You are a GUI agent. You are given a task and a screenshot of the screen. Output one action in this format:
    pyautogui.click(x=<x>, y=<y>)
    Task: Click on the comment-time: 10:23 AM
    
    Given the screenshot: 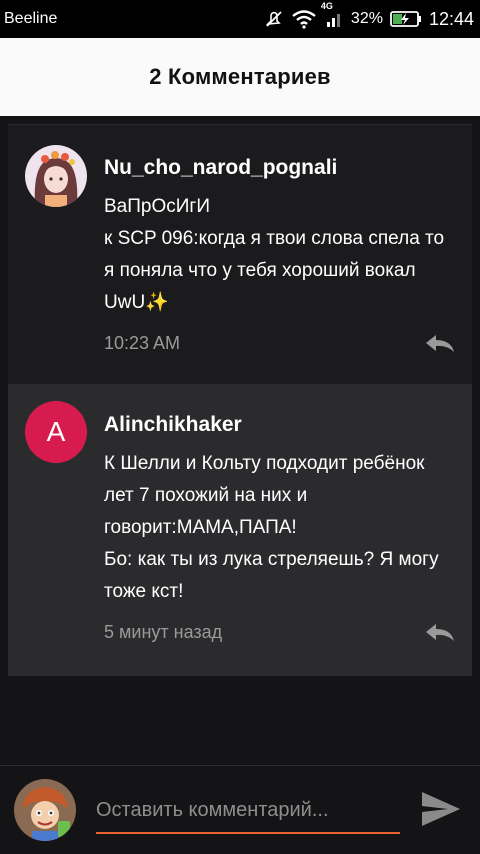 What is the action you would take?
    pyautogui.click(x=142, y=342)
    